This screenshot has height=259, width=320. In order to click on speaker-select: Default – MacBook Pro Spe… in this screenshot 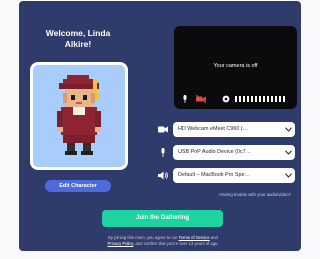, I will do `click(234, 175)`.